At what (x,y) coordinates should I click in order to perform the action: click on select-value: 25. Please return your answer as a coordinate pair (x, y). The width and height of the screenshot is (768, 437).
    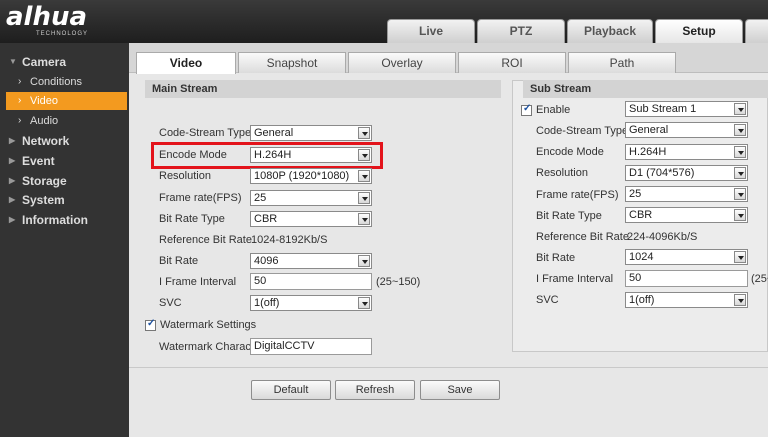
    Looking at the image, I should click on (635, 194).